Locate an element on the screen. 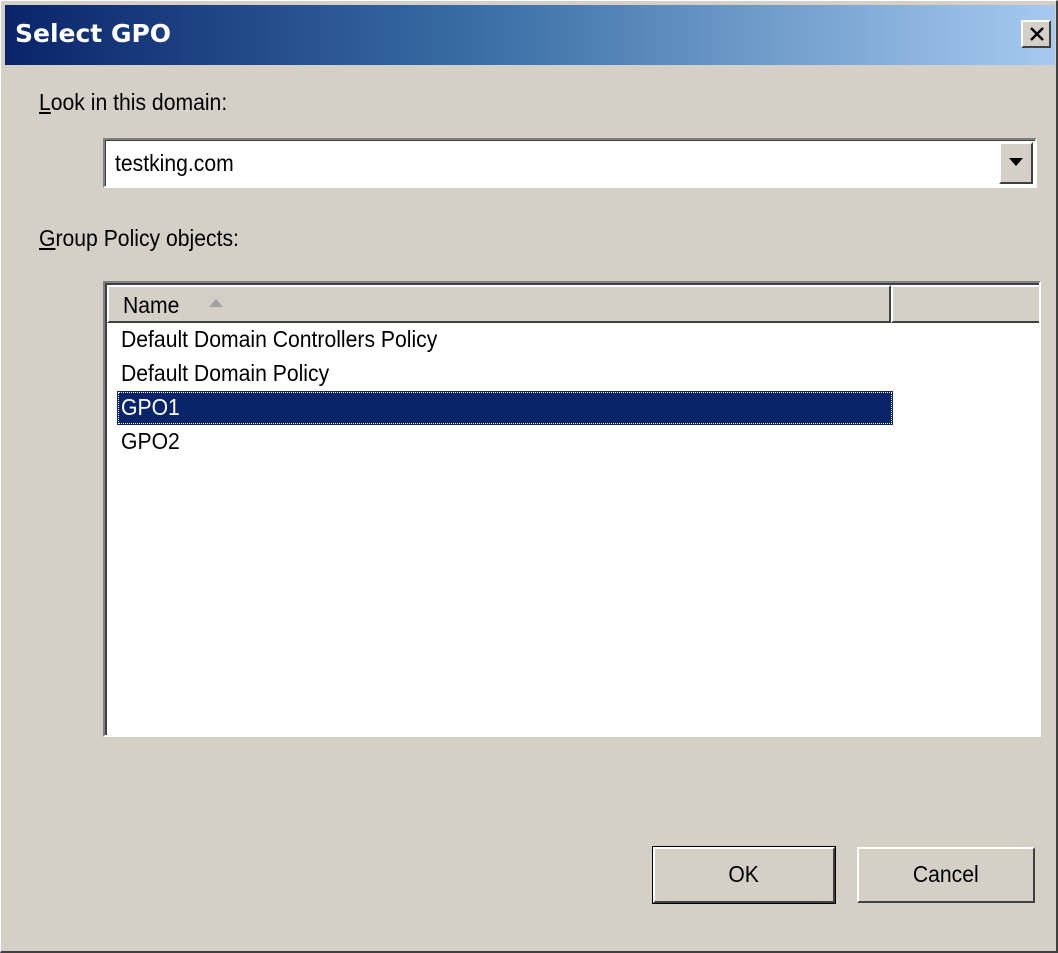 The image size is (1058, 953). domain-value: testking.com is located at coordinates (174, 163).